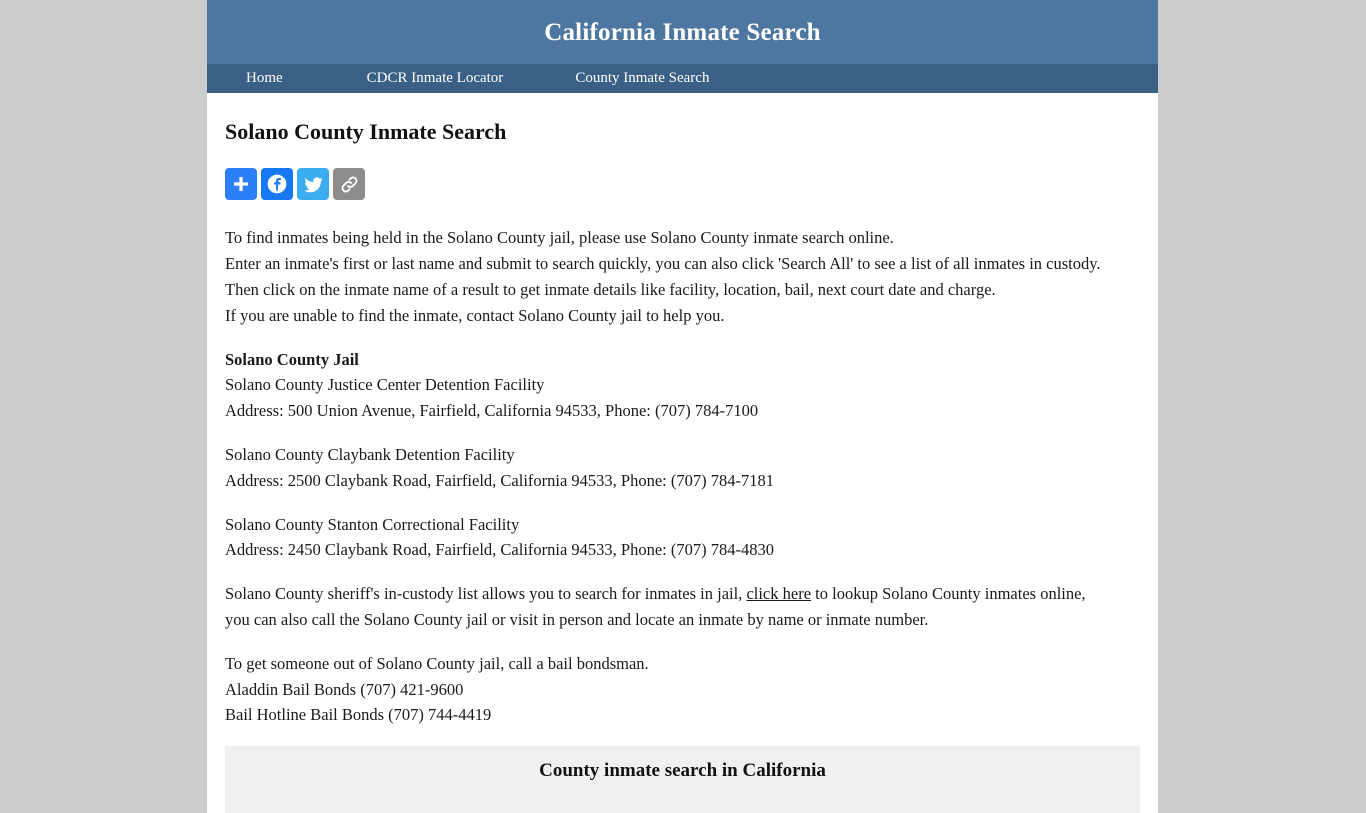 This screenshot has height=813, width=1366. I want to click on click-here-link: click here, so click(778, 593).